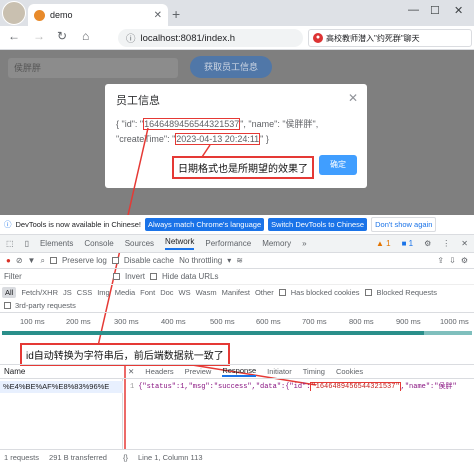 Image resolution: width=474 pixels, height=464 pixels. Describe the element at coordinates (9, 292) in the screenshot. I see `type-all: All` at that location.